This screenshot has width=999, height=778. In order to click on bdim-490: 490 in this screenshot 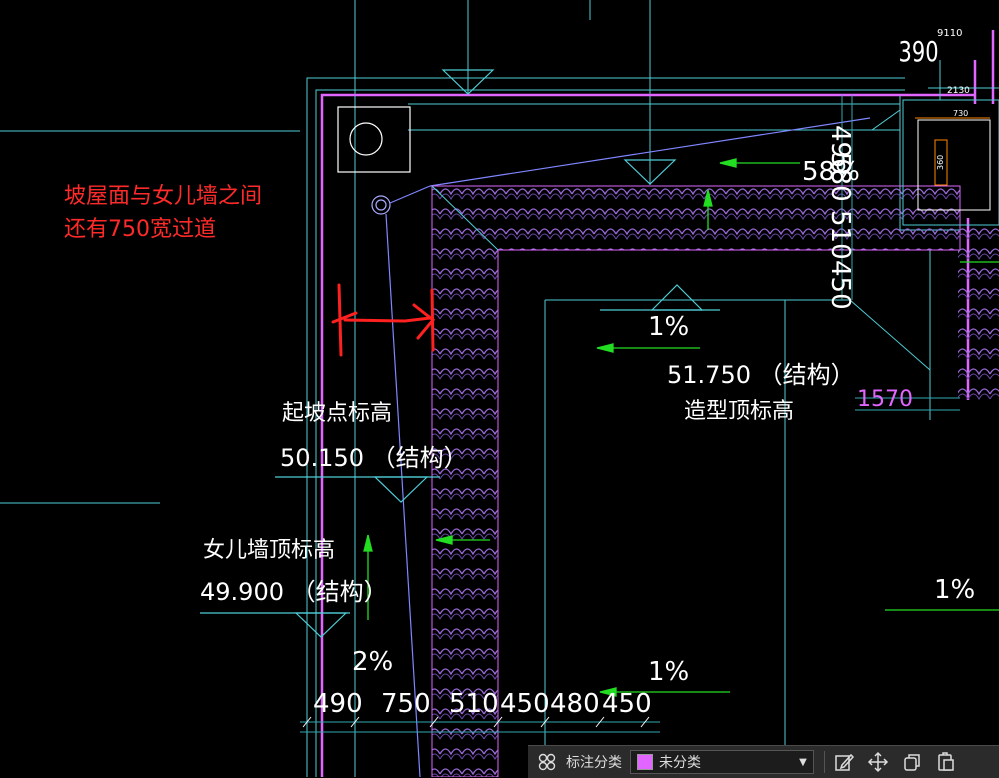, I will do `click(338, 704)`.